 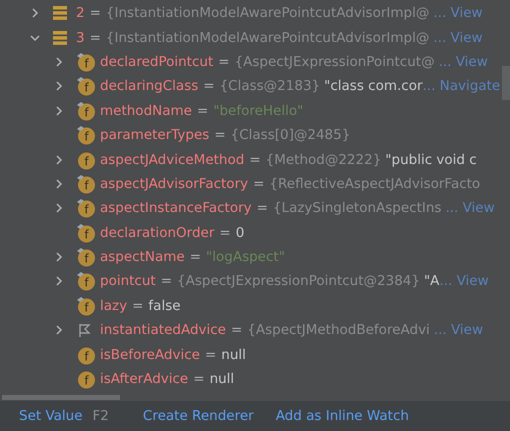 I want to click on value-type: {Class@2183}, so click(x=270, y=86).